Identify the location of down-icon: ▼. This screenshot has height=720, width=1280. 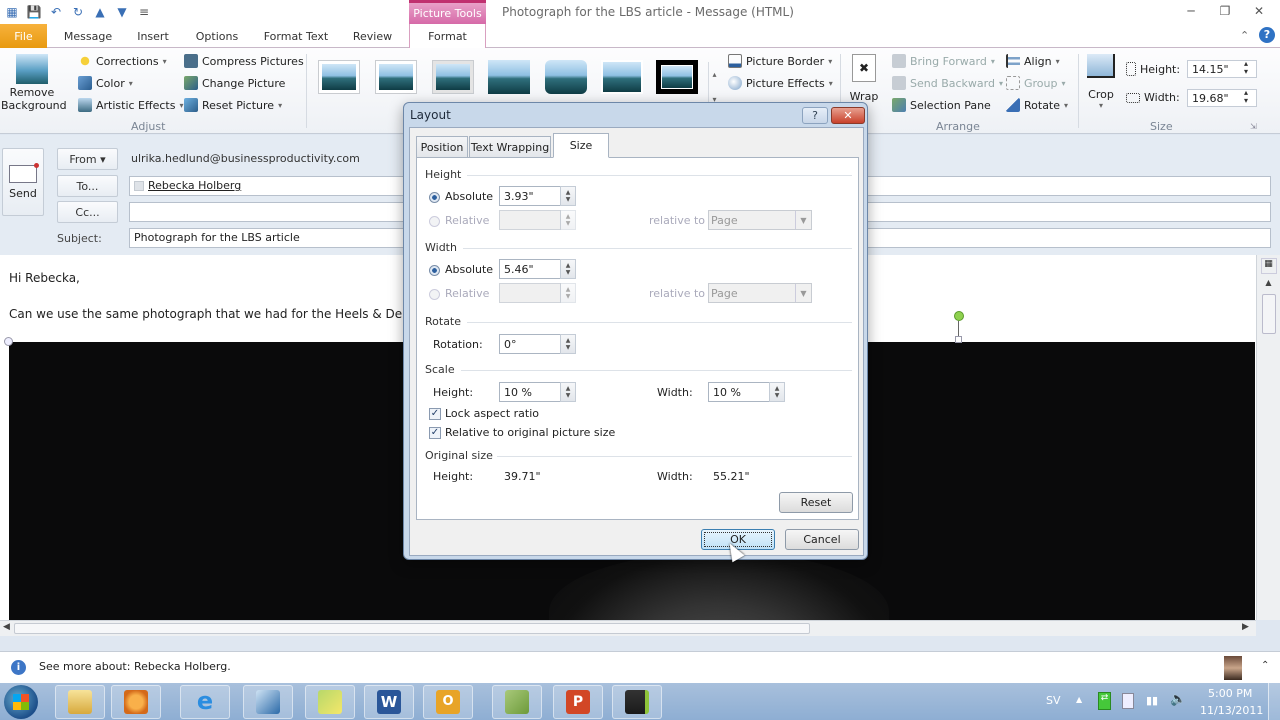
(122, 12).